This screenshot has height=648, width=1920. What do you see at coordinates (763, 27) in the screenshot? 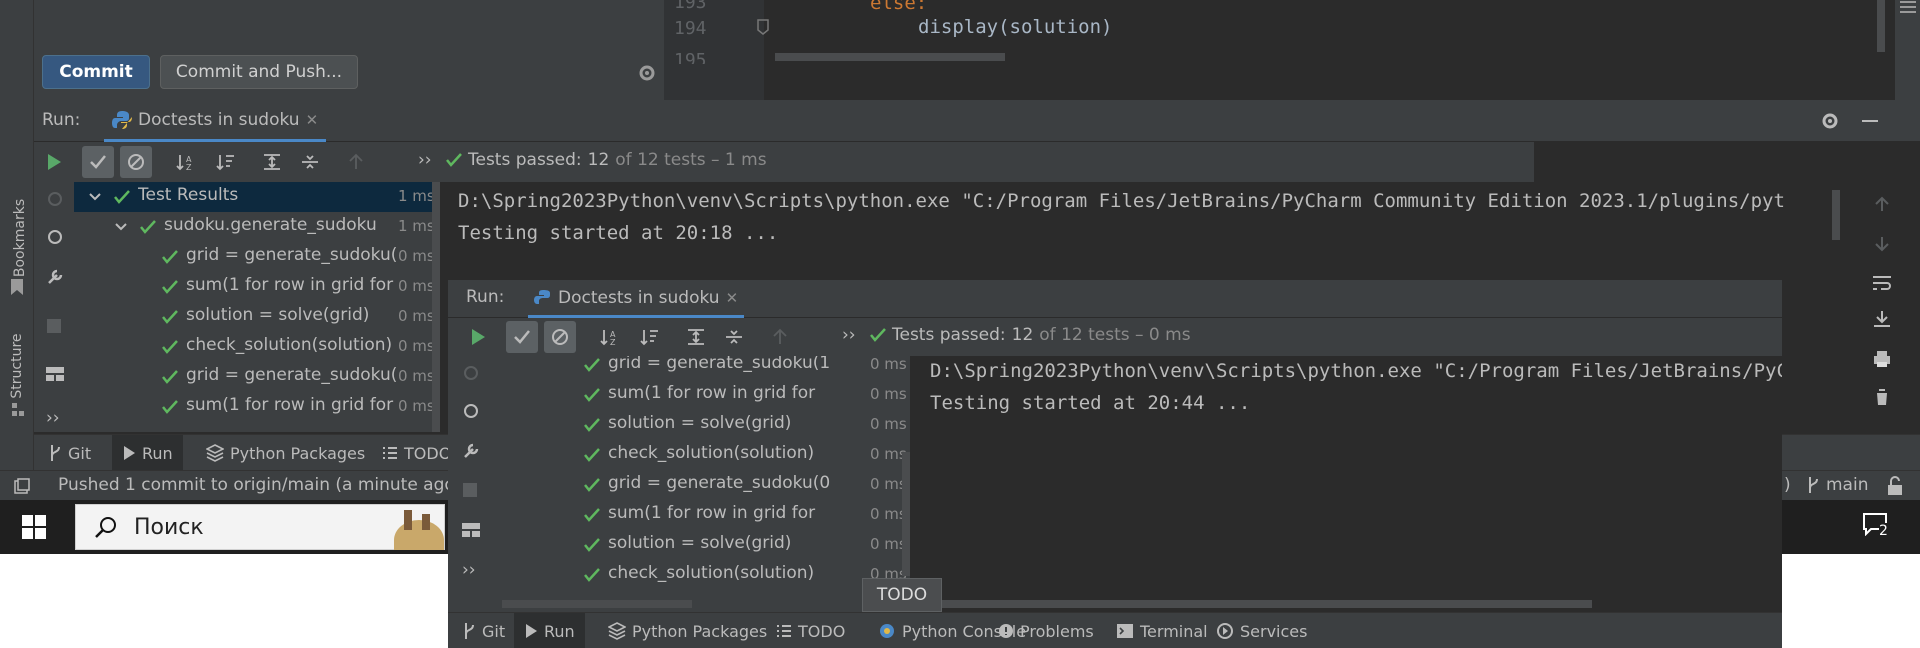
I see `fold-icon` at bounding box center [763, 27].